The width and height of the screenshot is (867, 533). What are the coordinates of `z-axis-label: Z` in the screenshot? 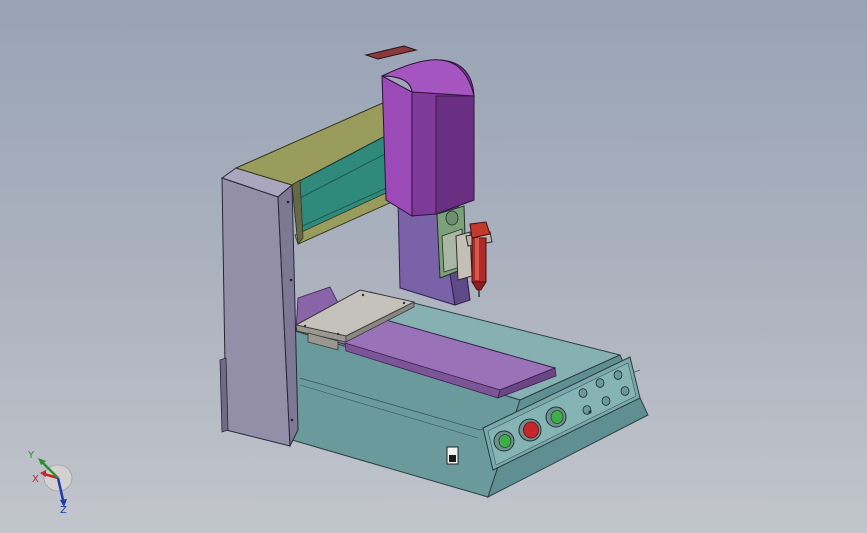 It's located at (63, 510).